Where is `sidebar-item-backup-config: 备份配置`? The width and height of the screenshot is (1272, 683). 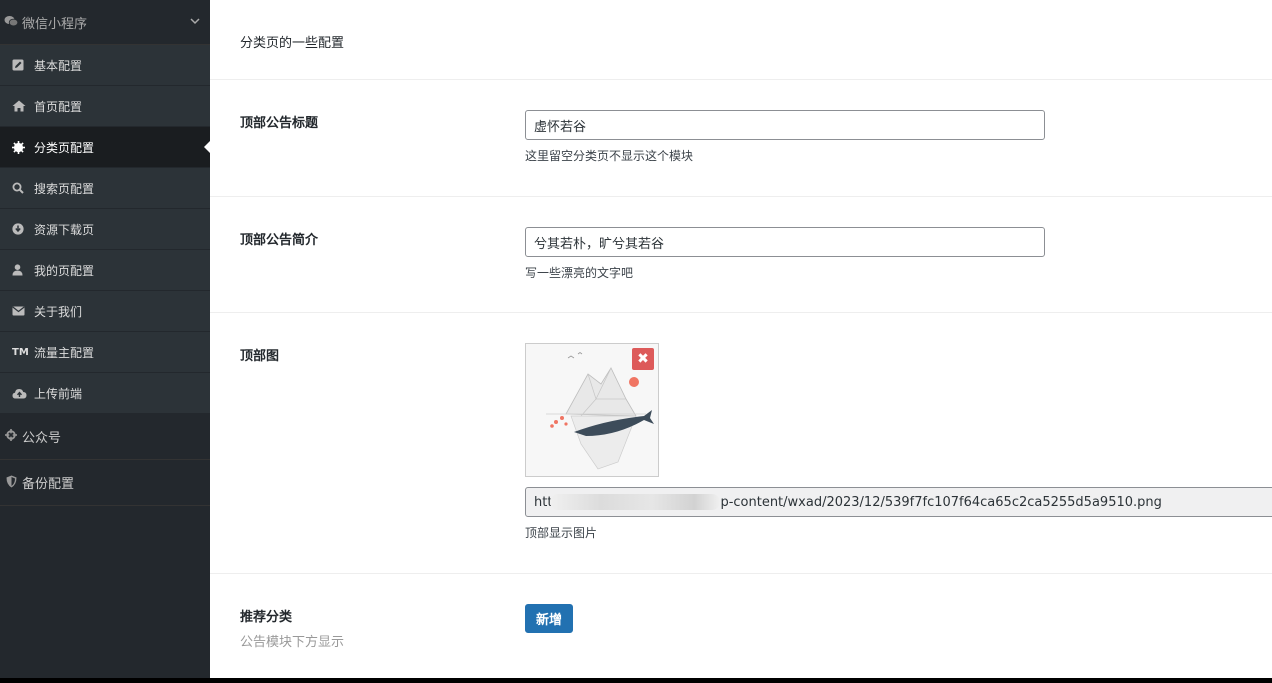 sidebar-item-backup-config: 备份配置 is located at coordinates (105, 483).